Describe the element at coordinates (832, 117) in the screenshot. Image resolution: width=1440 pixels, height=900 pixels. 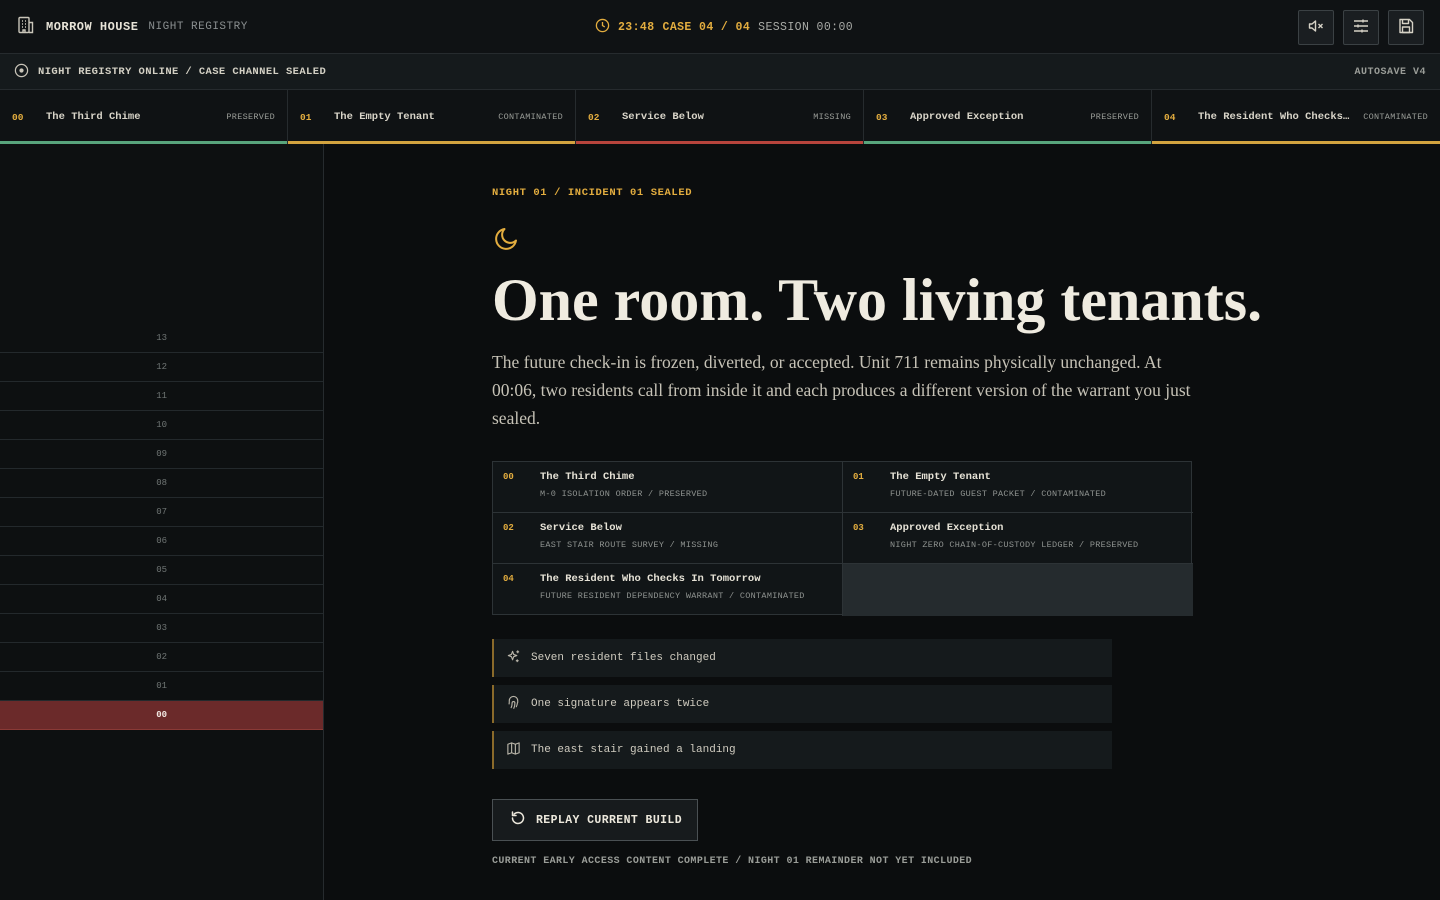
I see `tab-status: MISSING` at that location.